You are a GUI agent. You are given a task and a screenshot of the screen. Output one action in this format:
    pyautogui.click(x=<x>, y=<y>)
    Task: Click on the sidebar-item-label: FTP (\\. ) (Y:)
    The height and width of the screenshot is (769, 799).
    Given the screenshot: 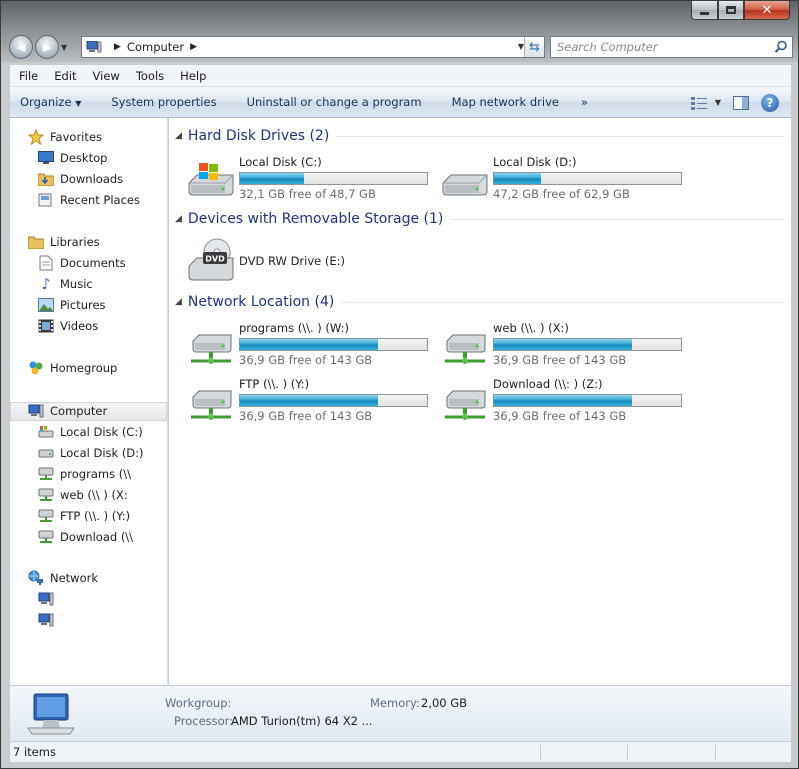 What is the action you would take?
    pyautogui.click(x=95, y=516)
    